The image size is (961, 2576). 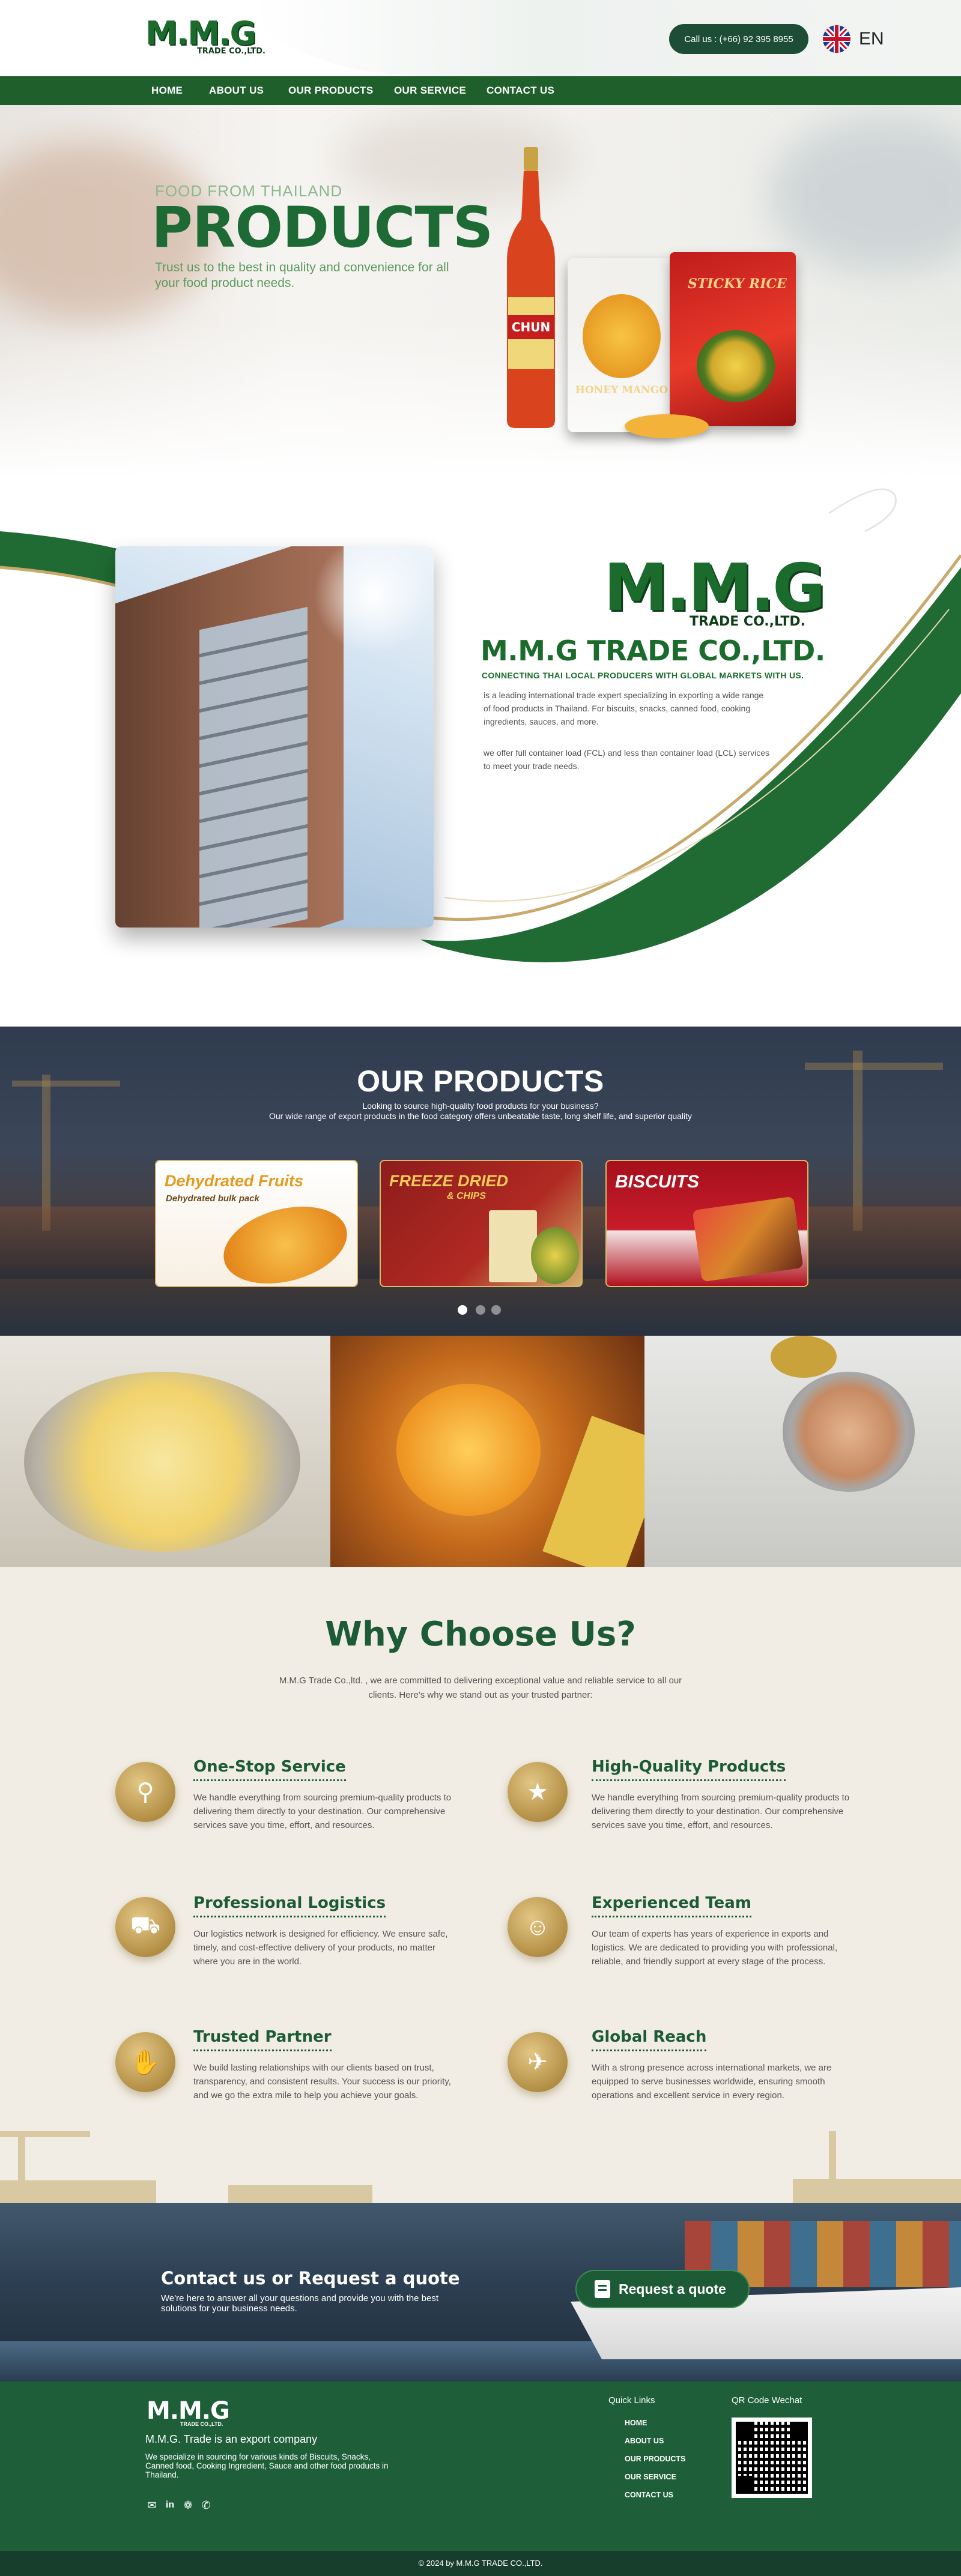 I want to click on footer-logo-text: M.M.G, so click(x=188, y=2411).